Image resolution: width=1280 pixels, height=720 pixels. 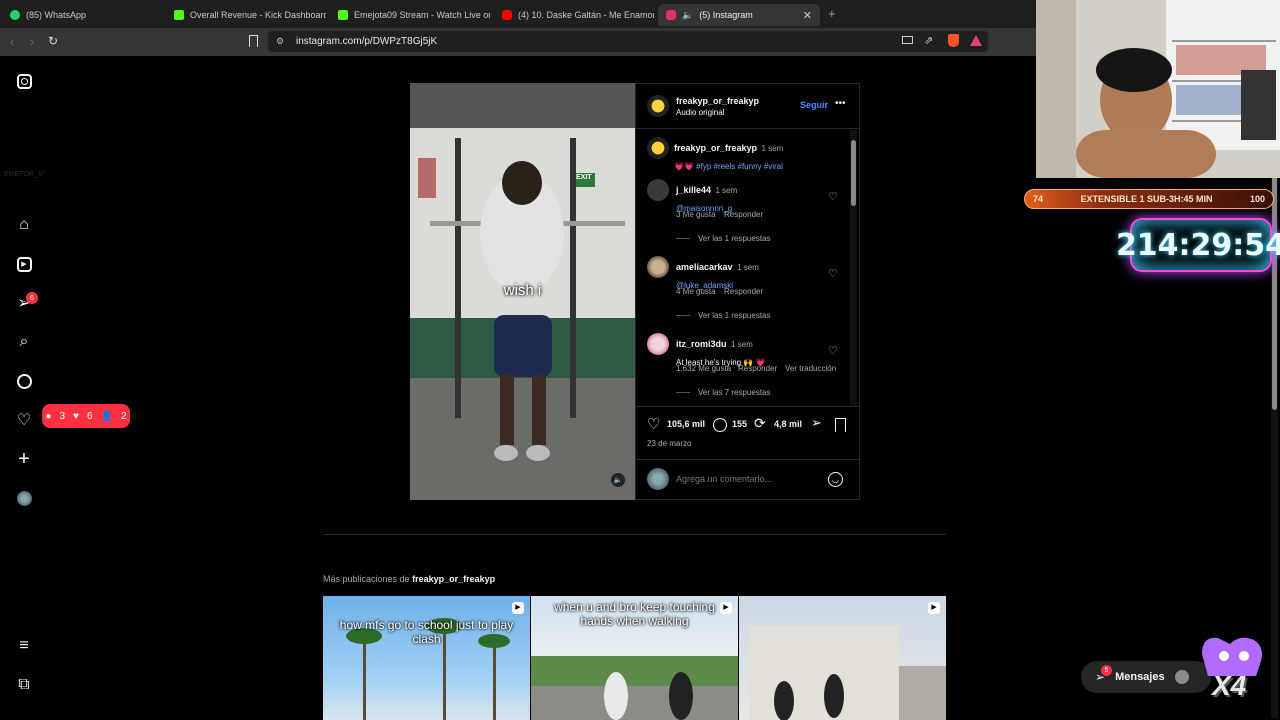 I want to click on tab-title: Emejota09 Stream - Watch Live on K, so click(x=422, y=15).